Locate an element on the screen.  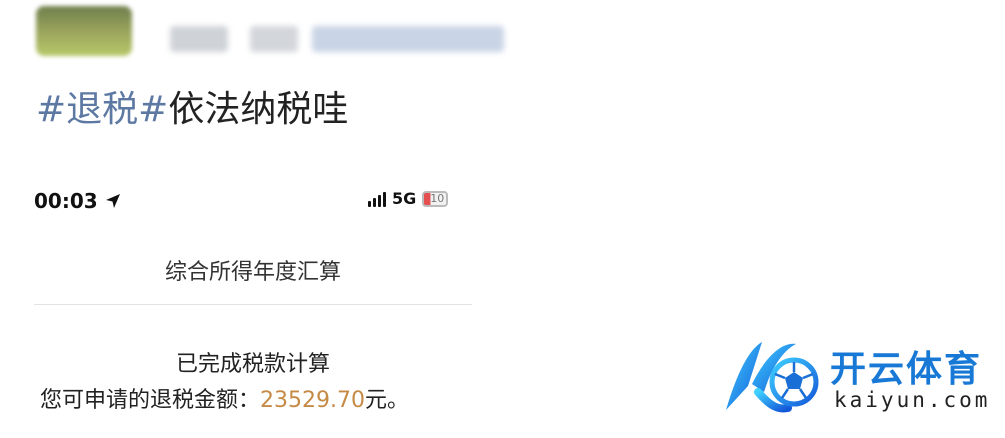
logo-name-cn: 开云体育 is located at coordinates (906, 369).